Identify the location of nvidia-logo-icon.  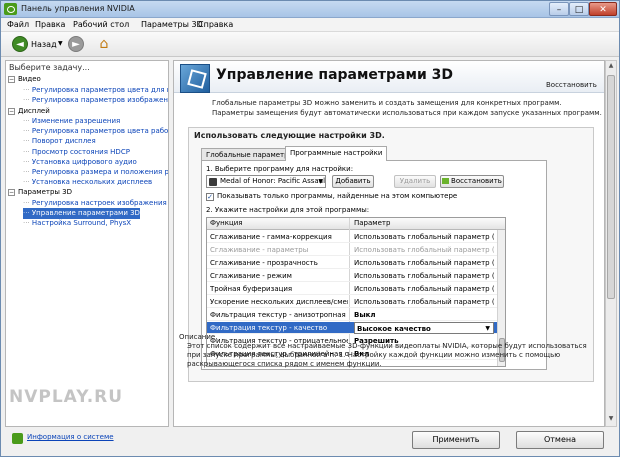
(10, 9).